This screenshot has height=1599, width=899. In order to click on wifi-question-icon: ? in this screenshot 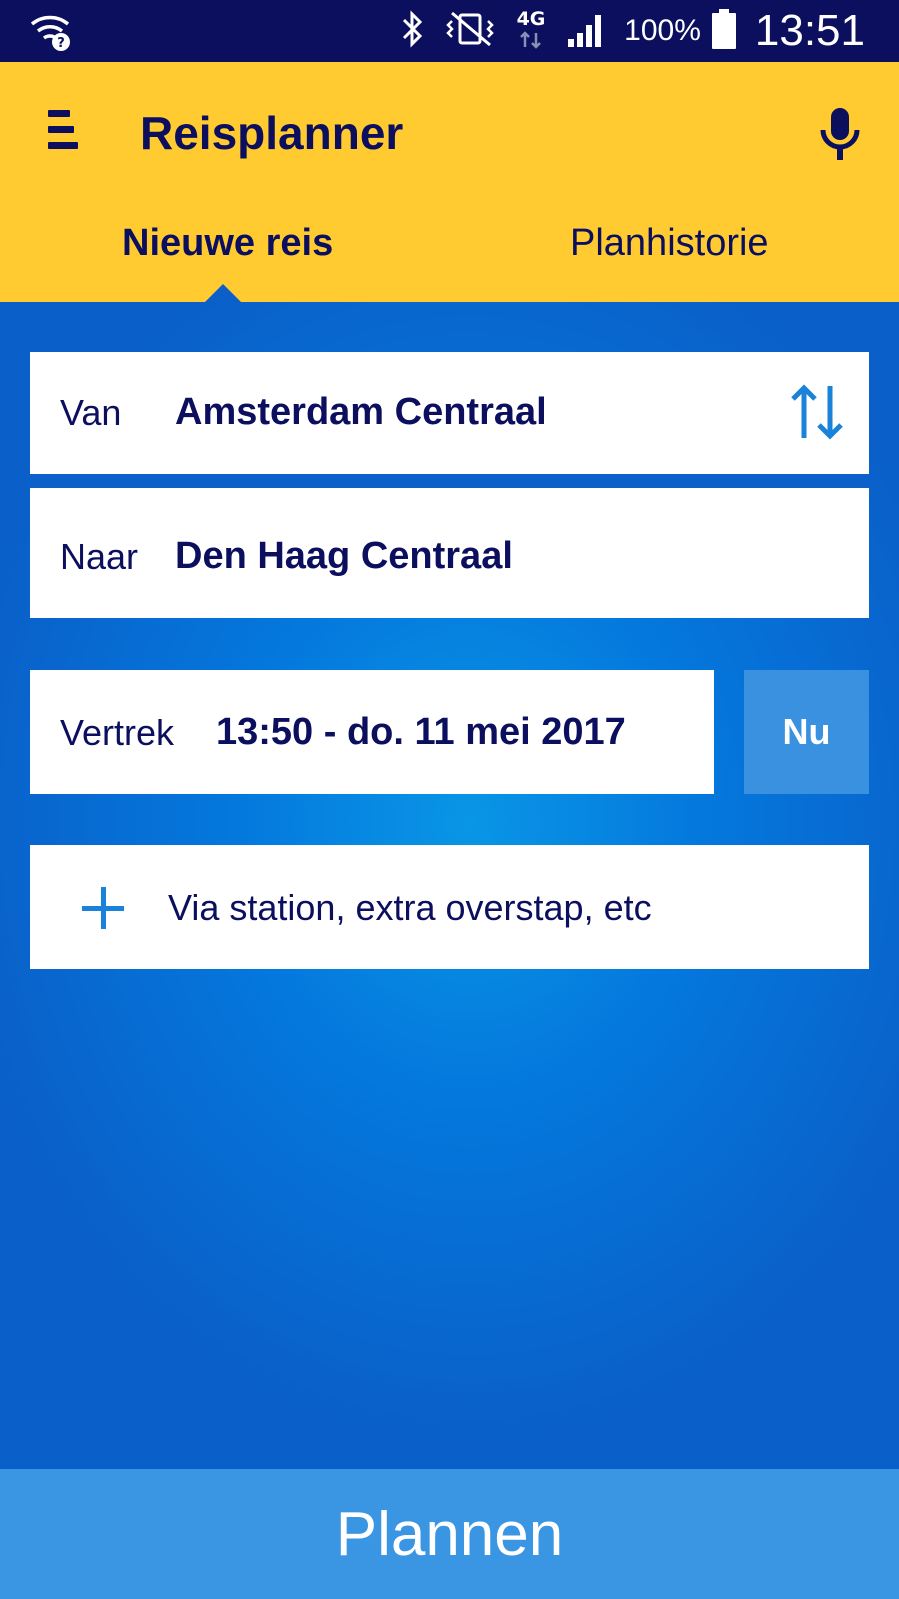, I will do `click(52, 32)`.